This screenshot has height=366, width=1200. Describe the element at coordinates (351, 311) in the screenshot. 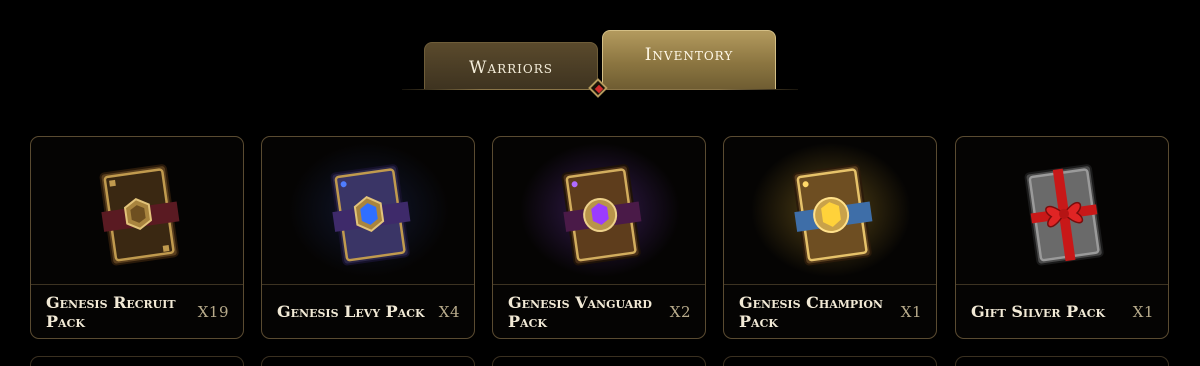

I see `pack-name: Genesis Levy Pack` at that location.